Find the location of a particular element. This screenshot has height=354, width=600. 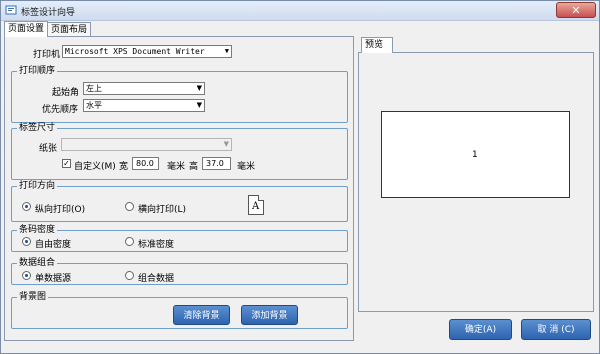

portrait-radio is located at coordinates (26, 206).